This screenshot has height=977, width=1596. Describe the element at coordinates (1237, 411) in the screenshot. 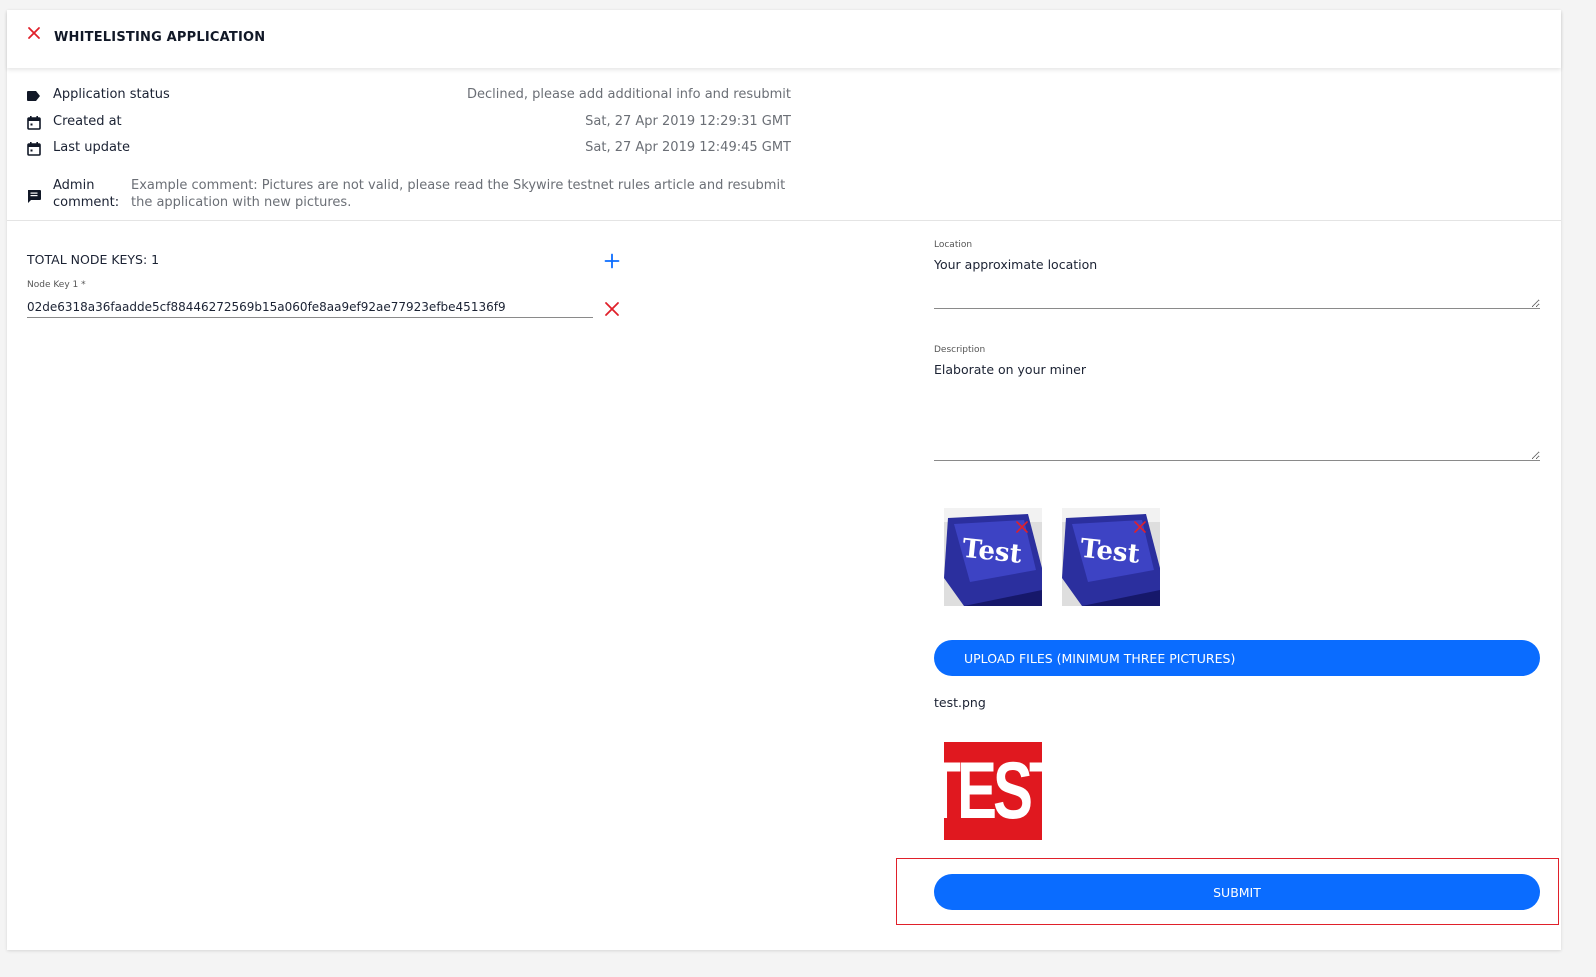

I see `description-field` at that location.